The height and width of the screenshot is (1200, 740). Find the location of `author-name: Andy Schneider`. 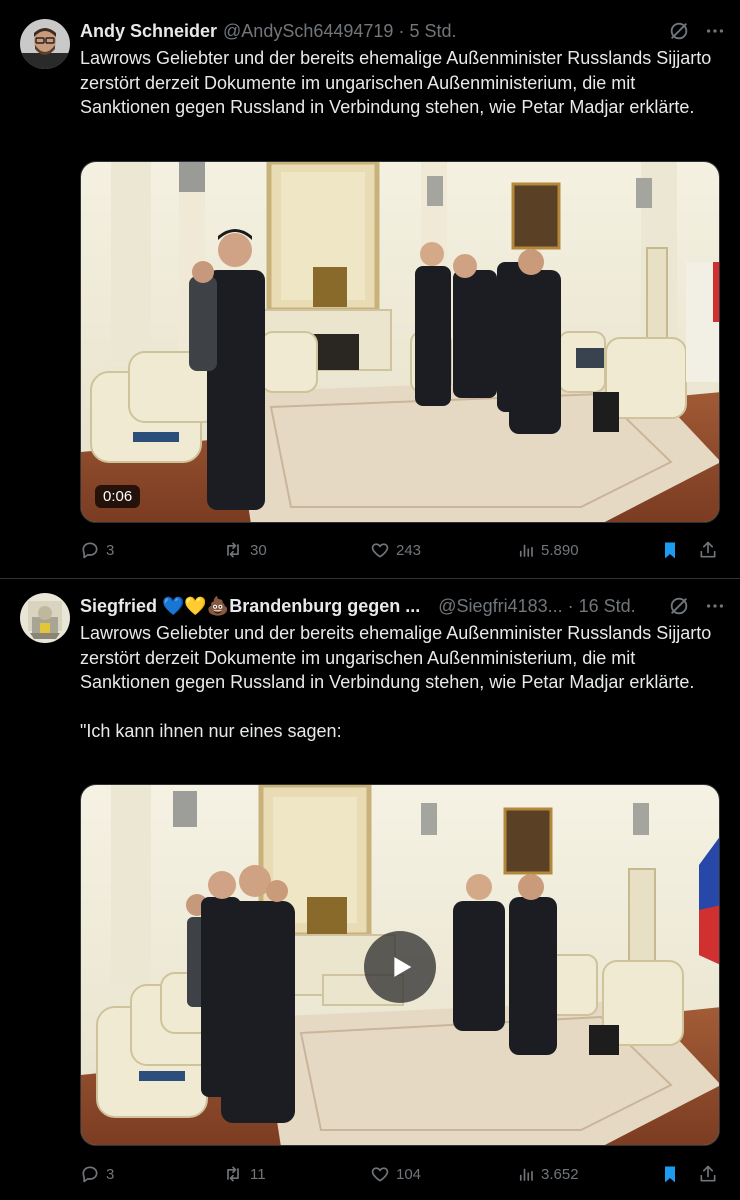

author-name: Andy Schneider is located at coordinates (148, 31).